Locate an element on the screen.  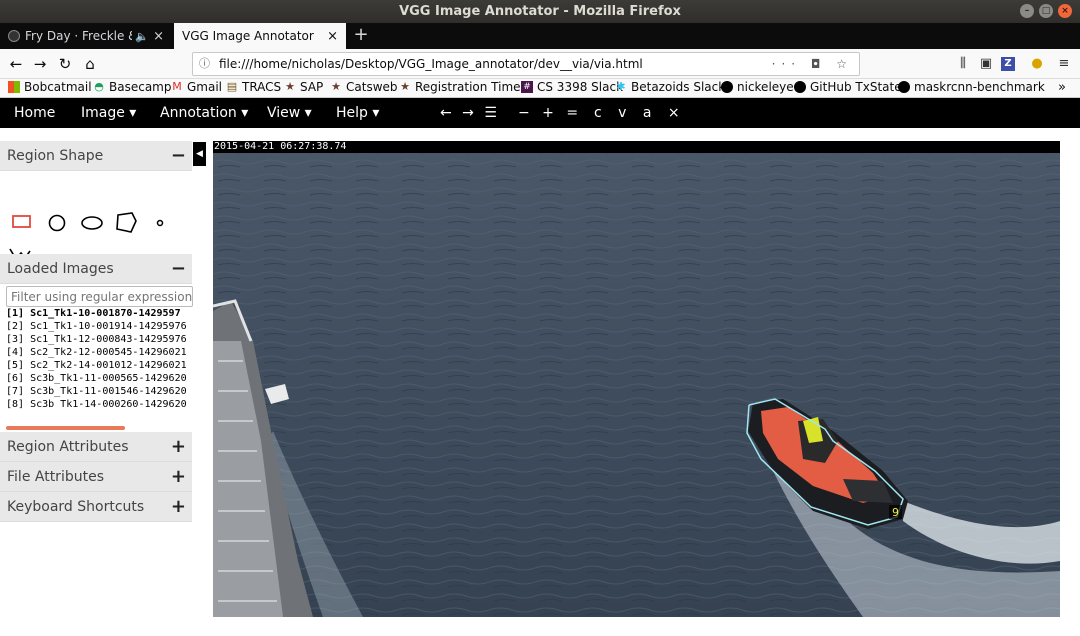
keyboard-shortcuts-title: Keyboard Shortcuts is located at coordinates (76, 507).